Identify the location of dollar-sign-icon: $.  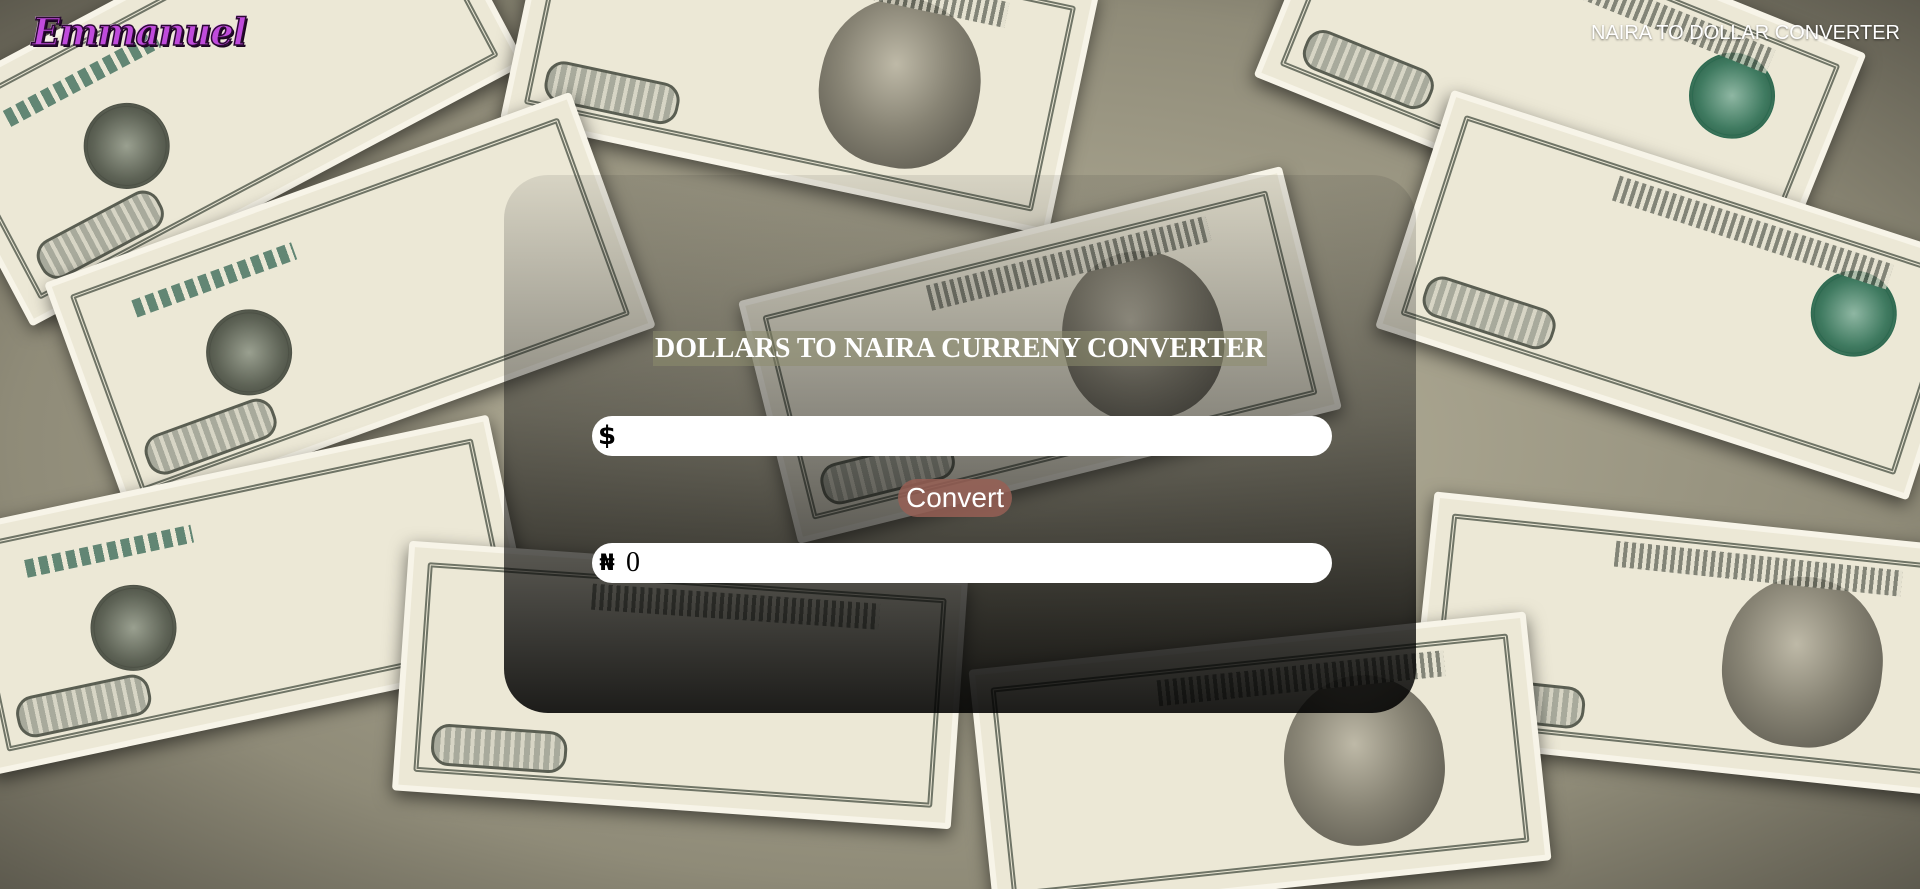
(607, 436).